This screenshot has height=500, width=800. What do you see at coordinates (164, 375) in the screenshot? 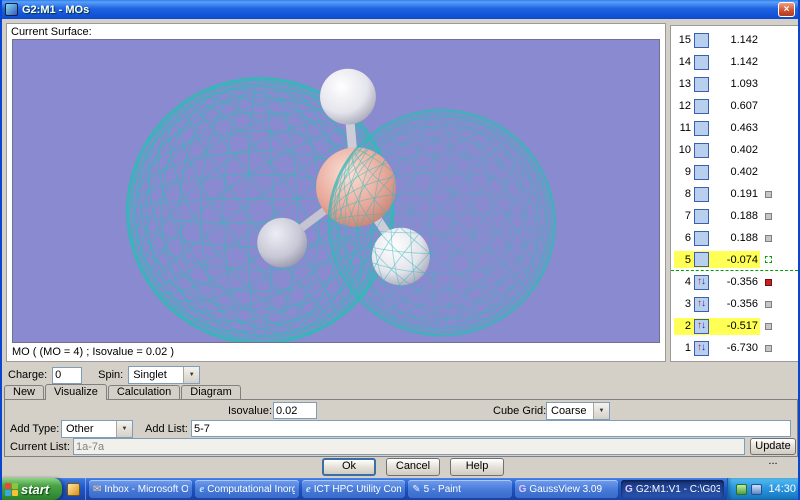
I see `spin-select: Singlet ▼` at bounding box center [164, 375].